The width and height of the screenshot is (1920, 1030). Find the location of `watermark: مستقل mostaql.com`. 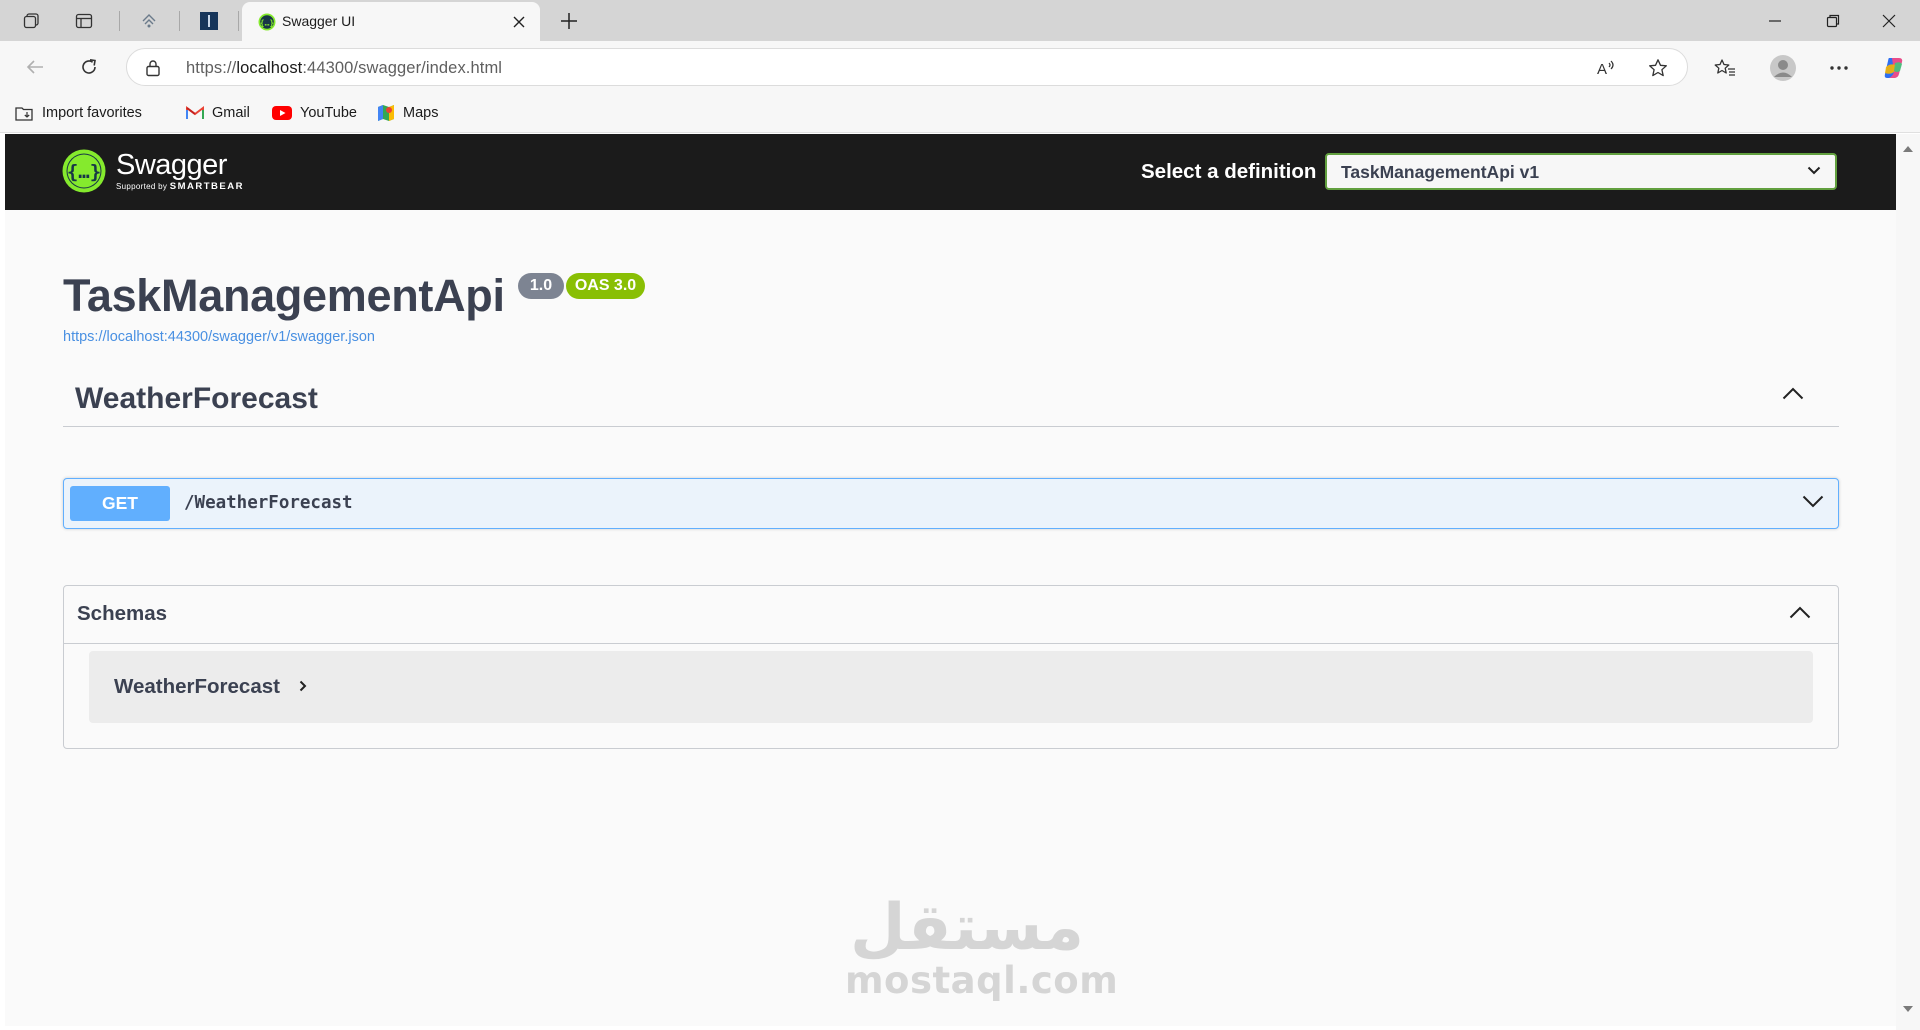

watermark: مستقل mostaql.com is located at coordinates (982, 946).